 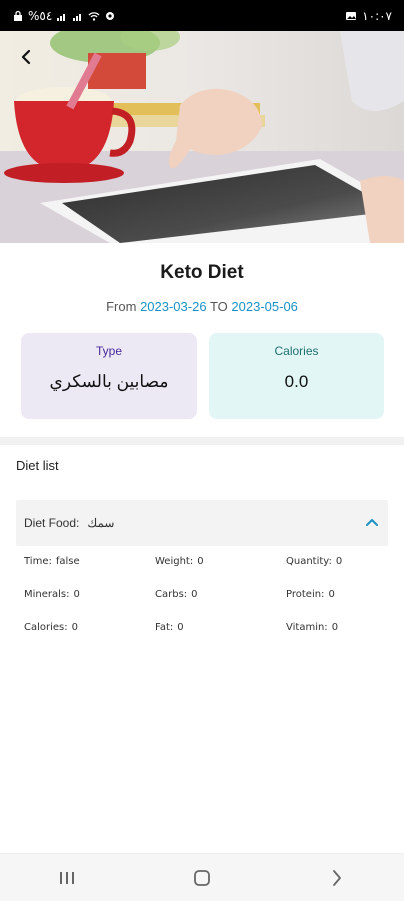 I want to click on detail-label: Quantity:, so click(x=309, y=561).